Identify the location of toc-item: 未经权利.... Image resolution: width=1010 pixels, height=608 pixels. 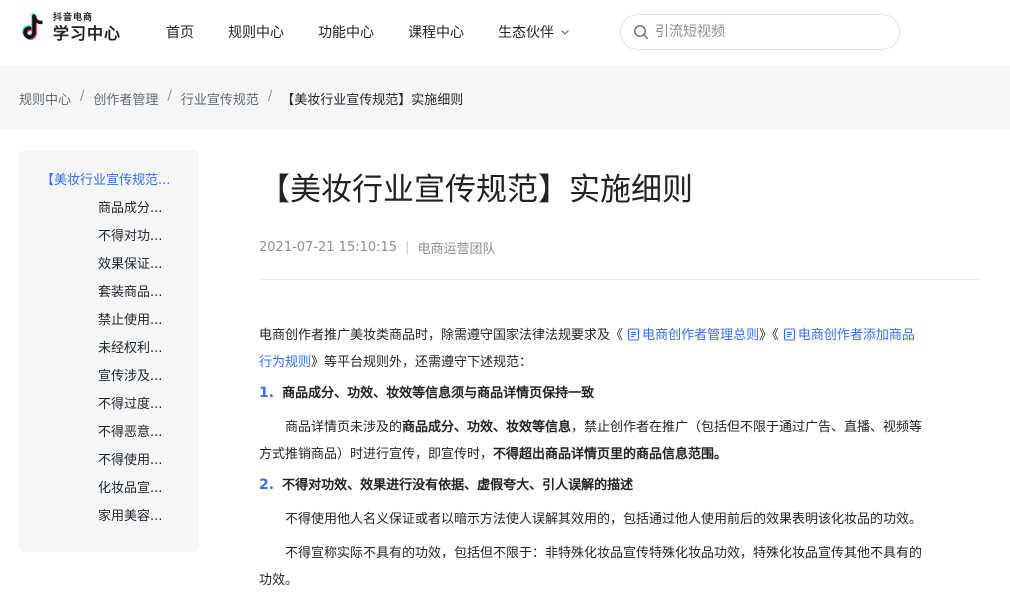
(109, 354).